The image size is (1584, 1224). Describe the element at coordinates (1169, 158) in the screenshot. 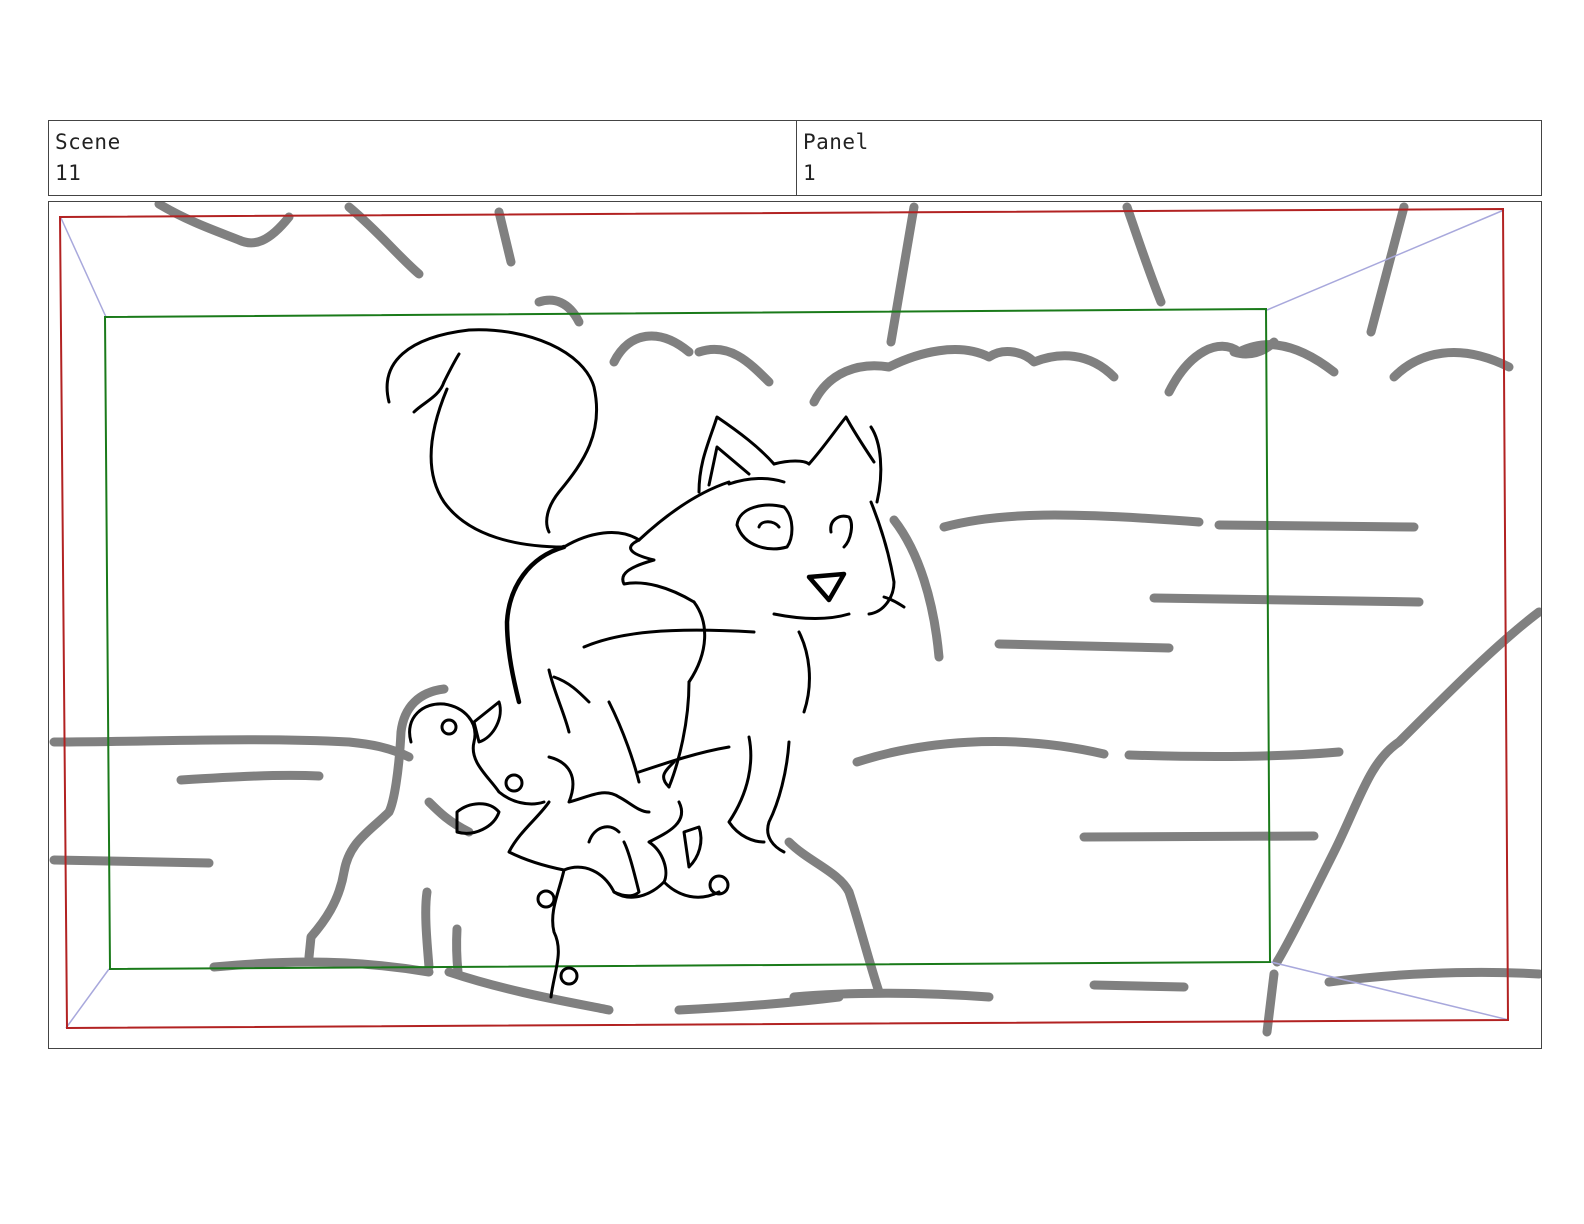

I see `panel-cell: Panel 1` at that location.